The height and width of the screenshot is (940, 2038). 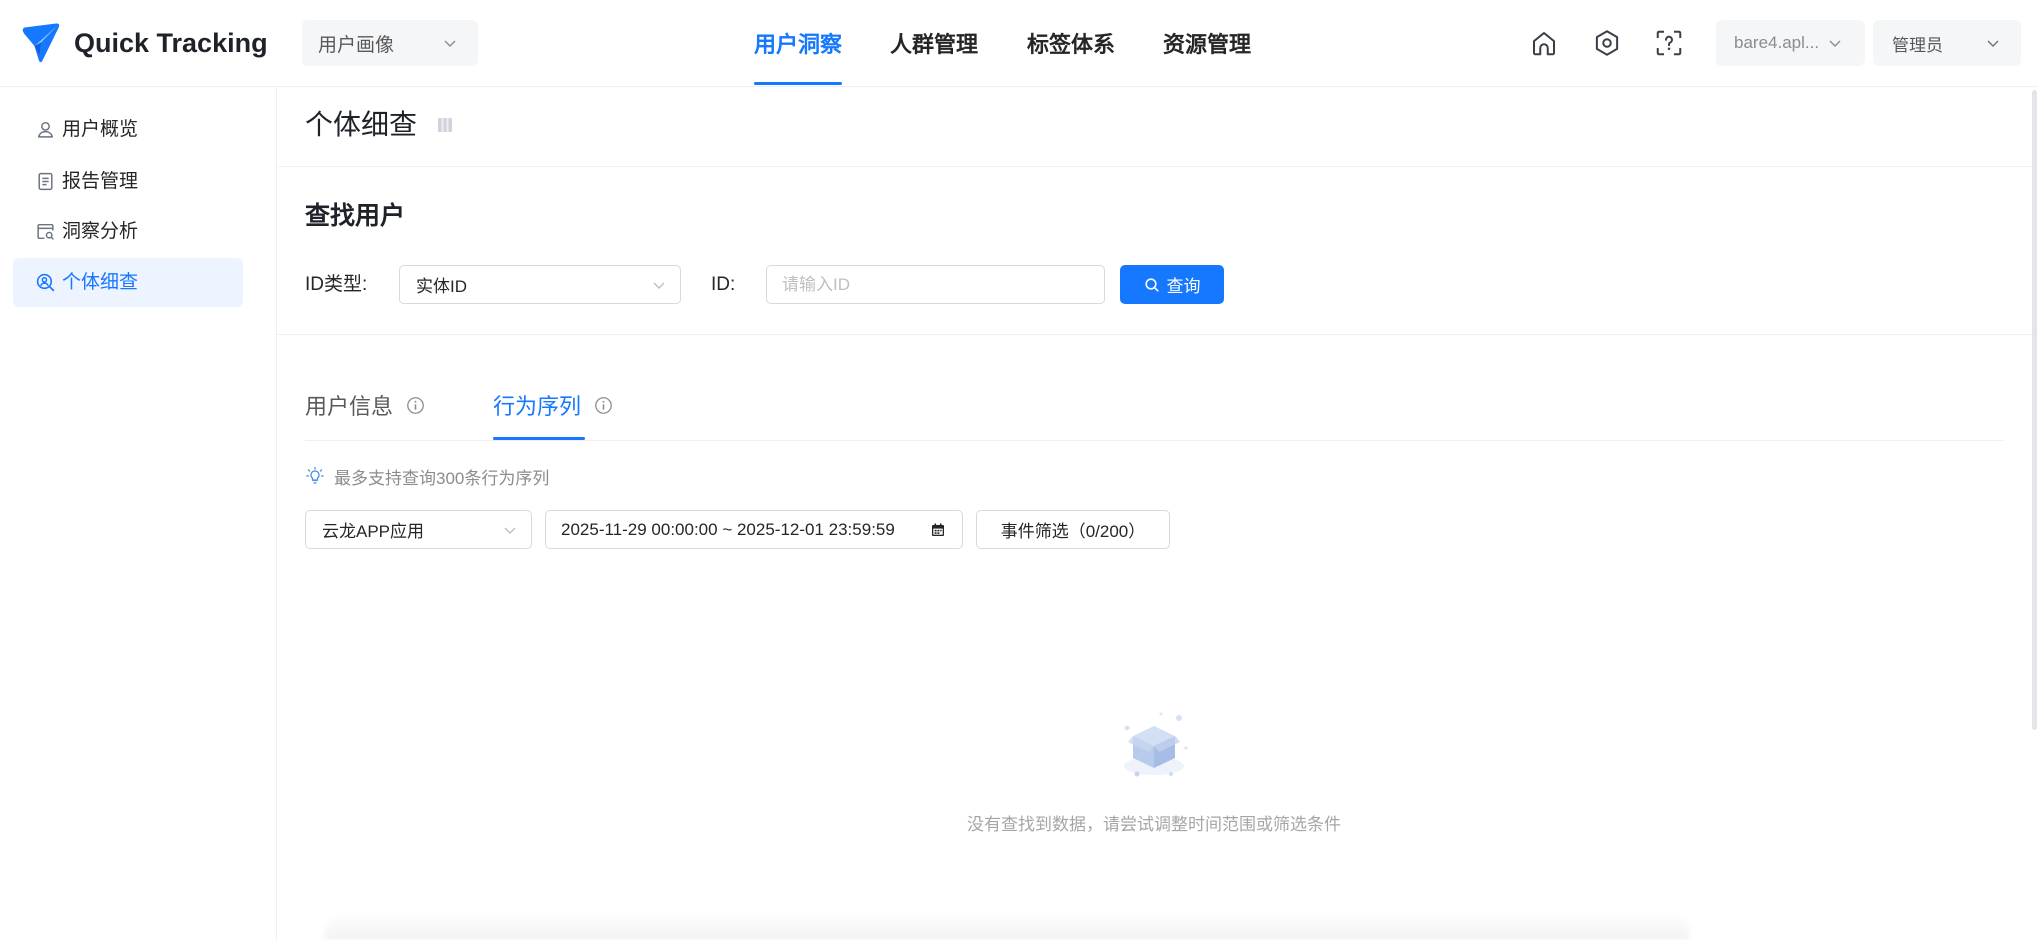 I want to click on nav-item-tag-system: 标签体系, so click(x=1071, y=43).